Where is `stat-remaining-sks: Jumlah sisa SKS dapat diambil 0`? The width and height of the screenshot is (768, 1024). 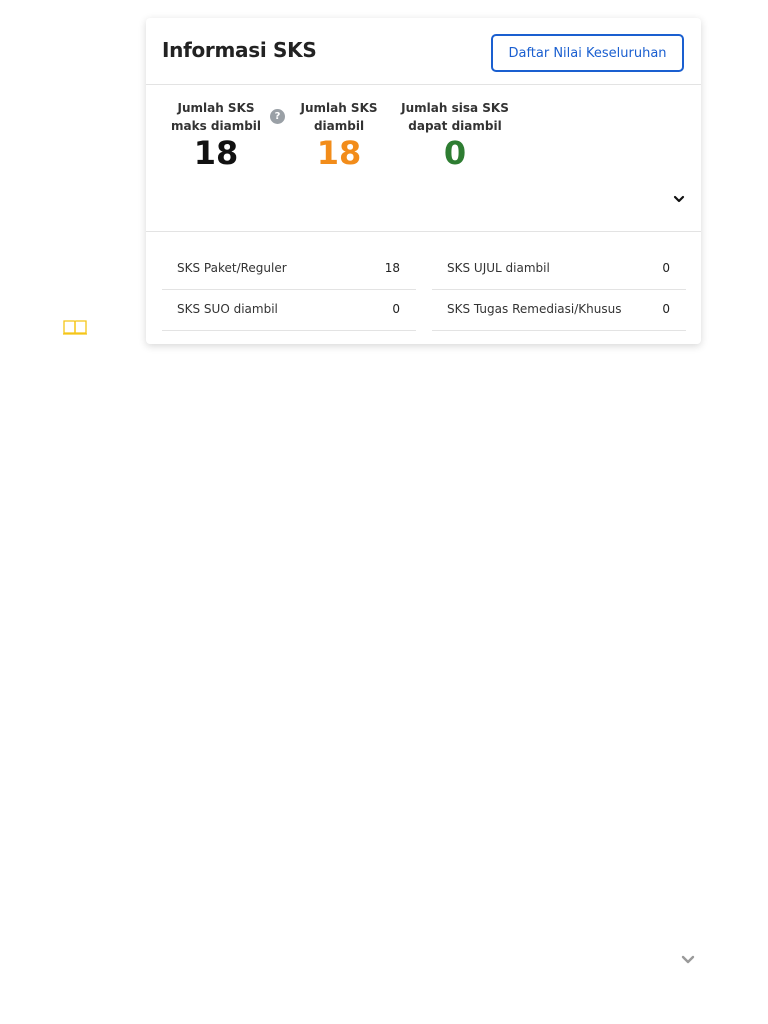 stat-remaining-sks: Jumlah sisa SKS dapat diambil 0 is located at coordinates (455, 135).